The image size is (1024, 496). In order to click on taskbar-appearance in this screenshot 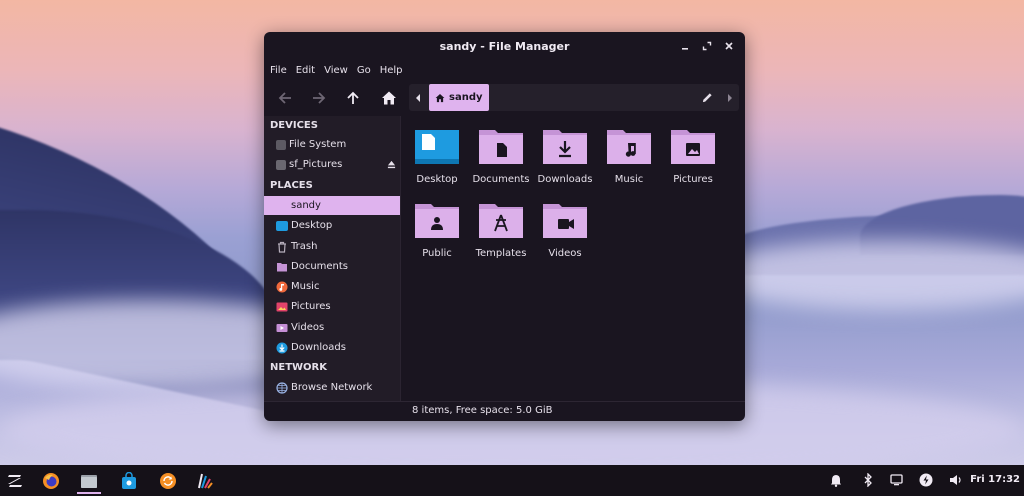, I will do `click(205, 481)`.